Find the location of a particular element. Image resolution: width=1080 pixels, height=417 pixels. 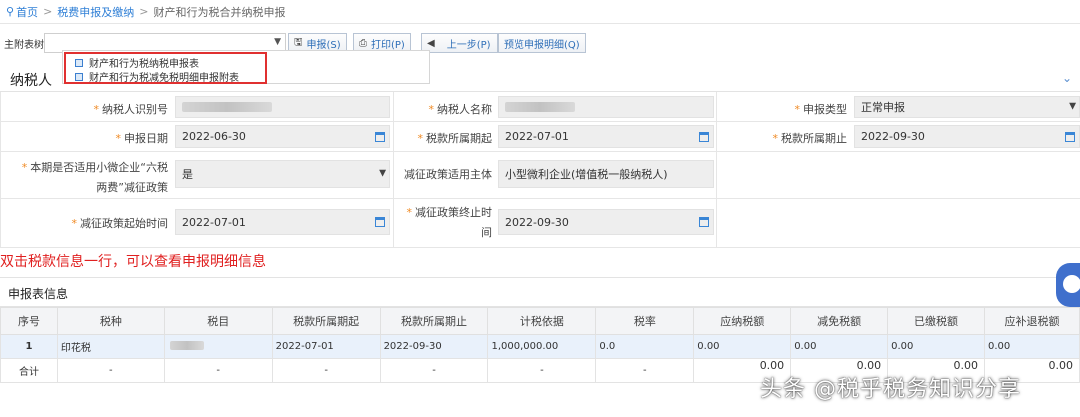

table-cell: 2022-07-01 is located at coordinates (326, 346).